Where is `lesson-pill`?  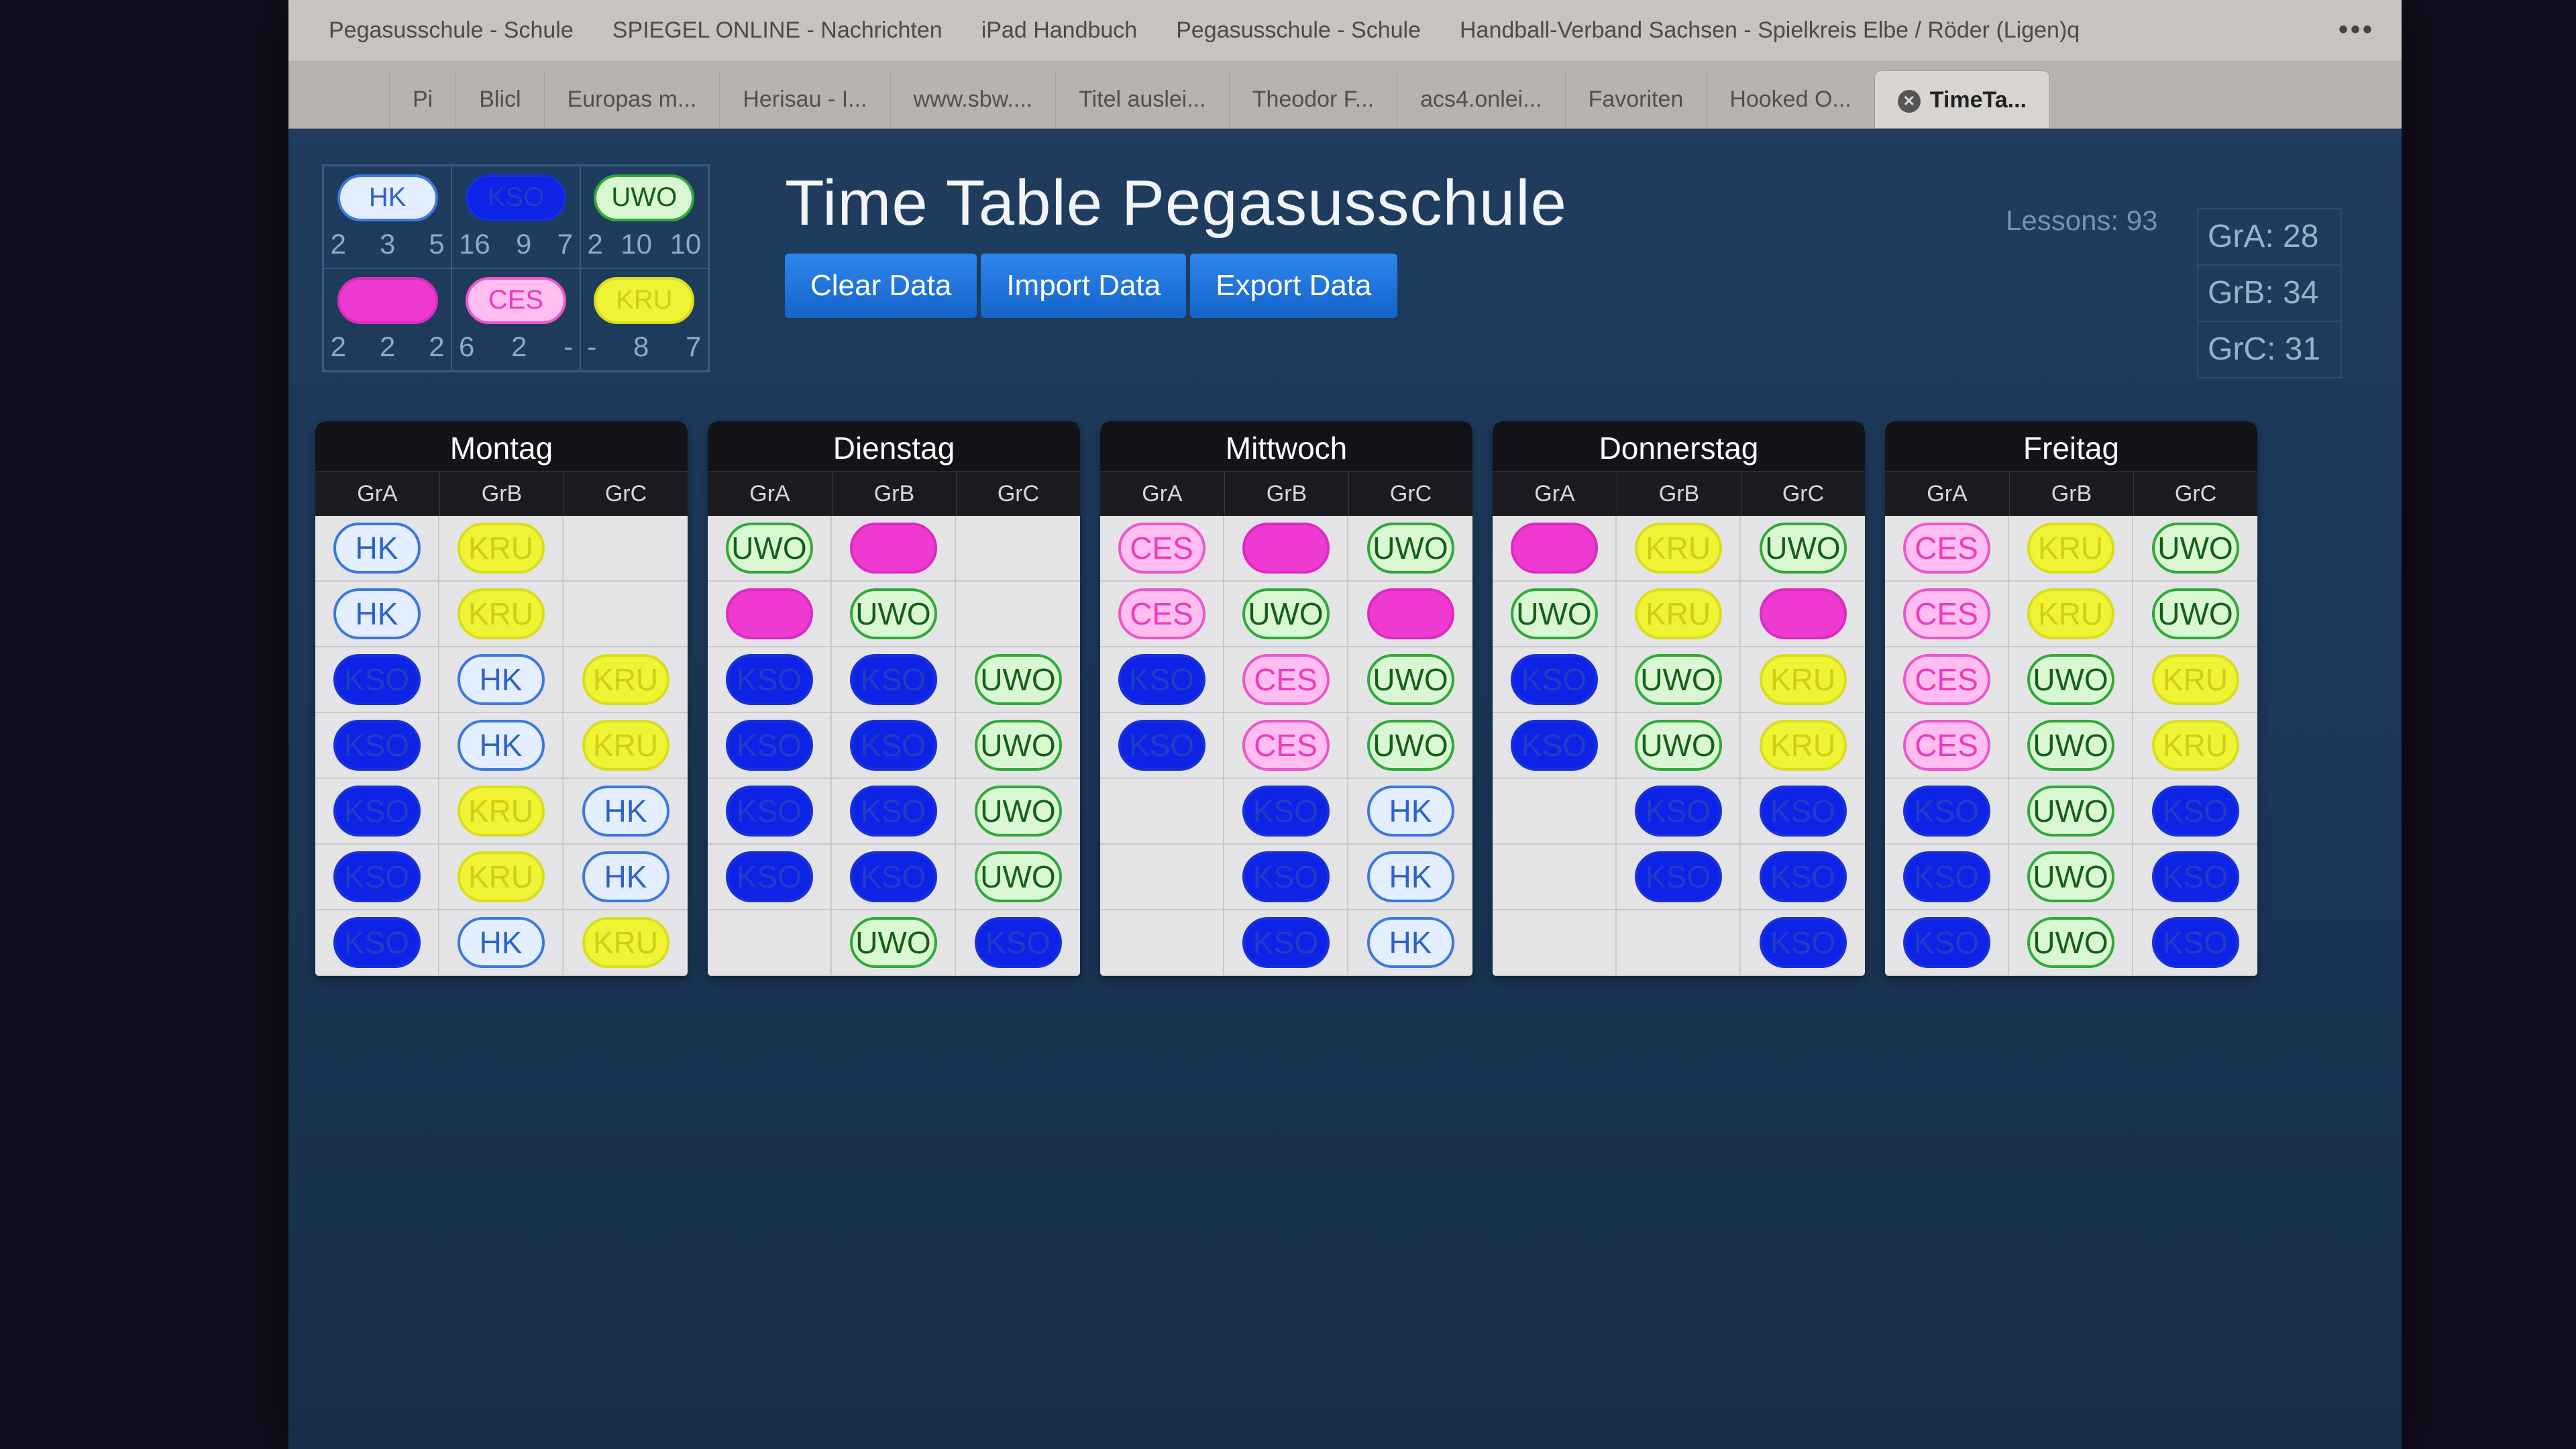 lesson-pill is located at coordinates (1286, 548).